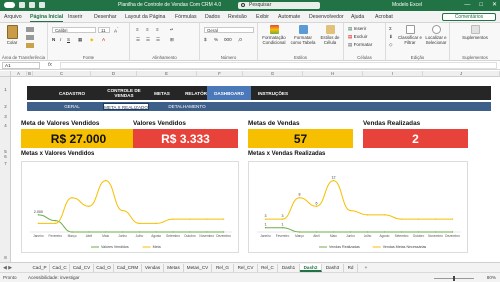  What do you see at coordinates (237, 17) in the screenshot?
I see `tab-revisao: Revisão` at bounding box center [237, 17].